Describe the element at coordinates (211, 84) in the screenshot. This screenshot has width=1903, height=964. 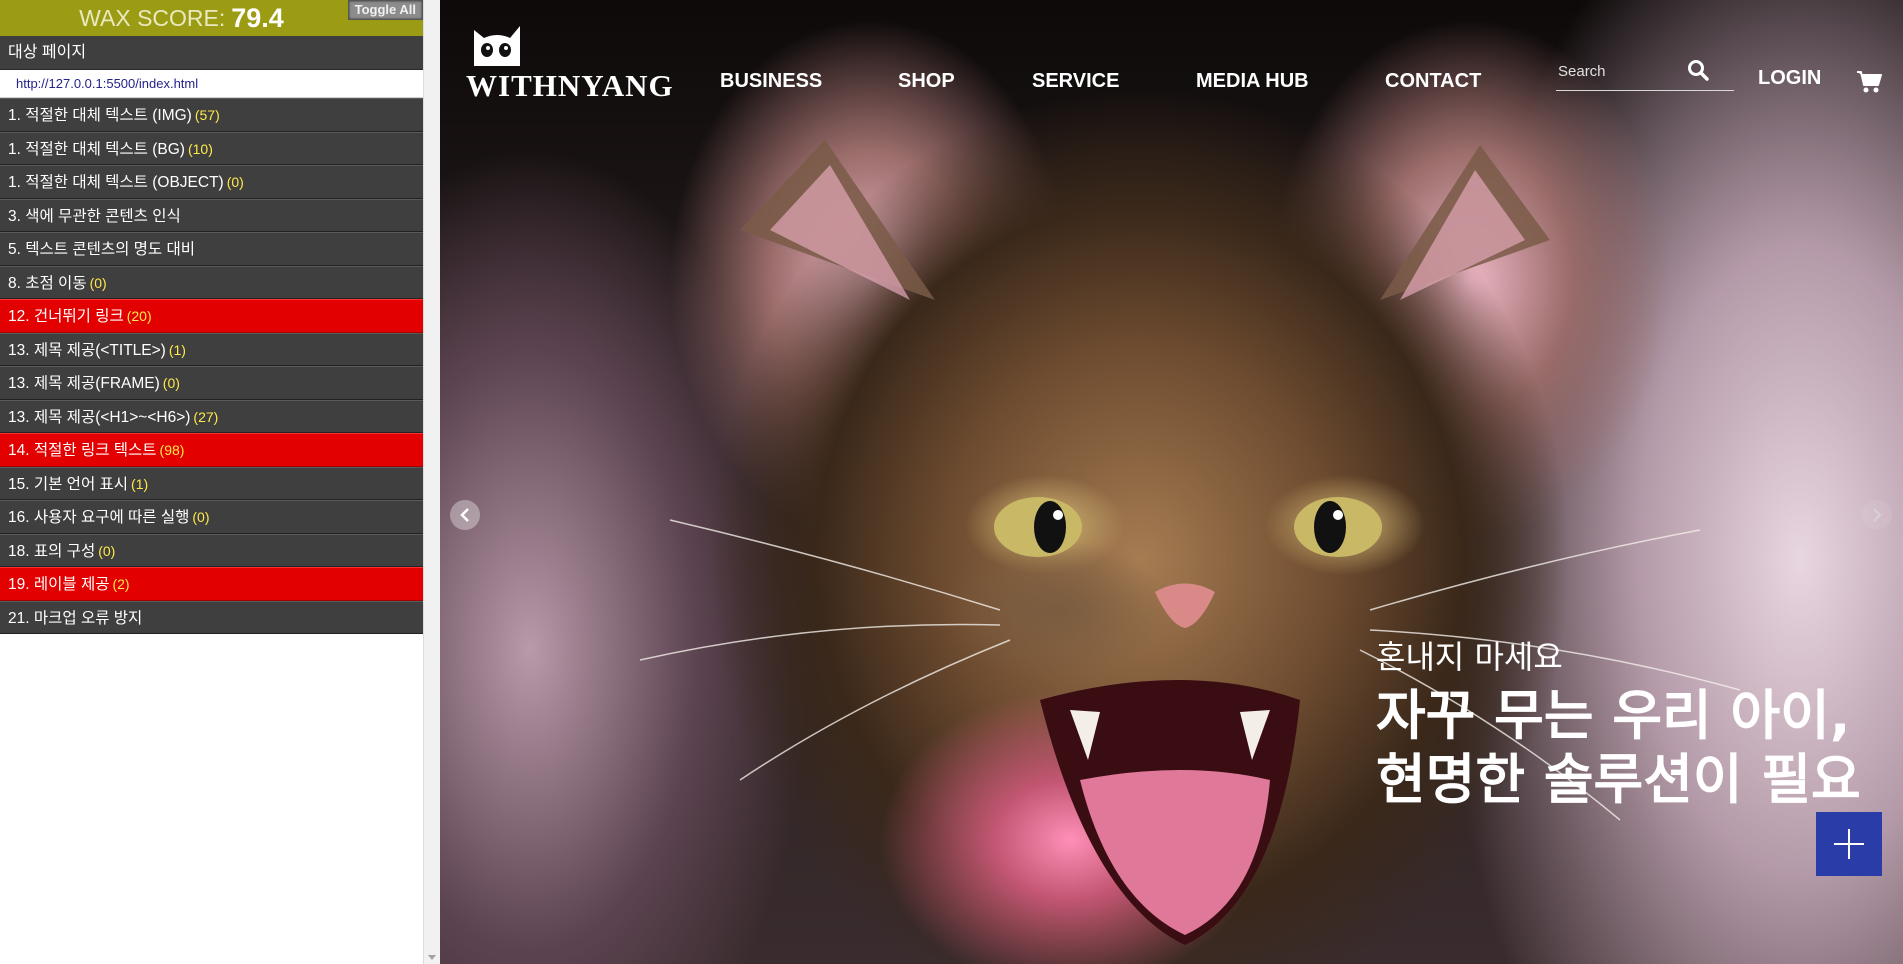
I see `target-url: http://127.0.0.1:5500/index.html` at that location.